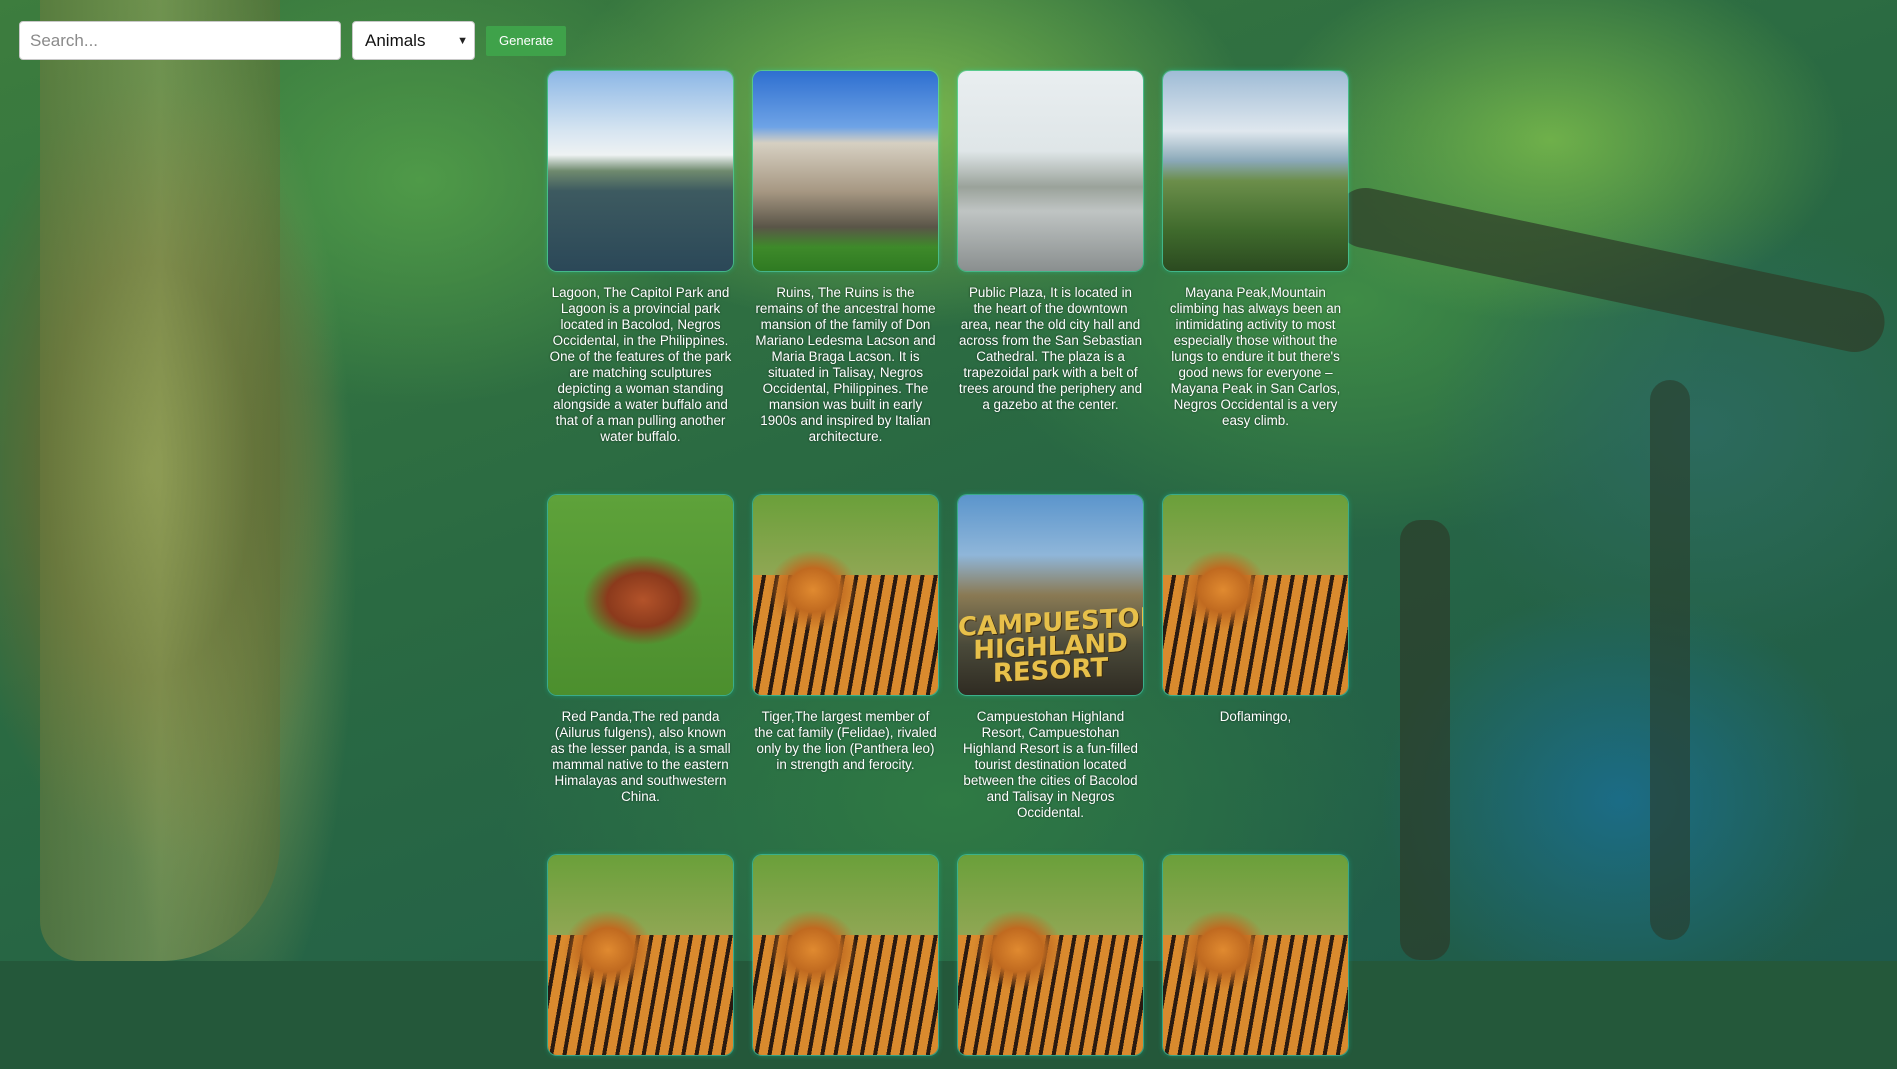 The height and width of the screenshot is (1069, 1897). What do you see at coordinates (180, 40) in the screenshot?
I see `search-input` at bounding box center [180, 40].